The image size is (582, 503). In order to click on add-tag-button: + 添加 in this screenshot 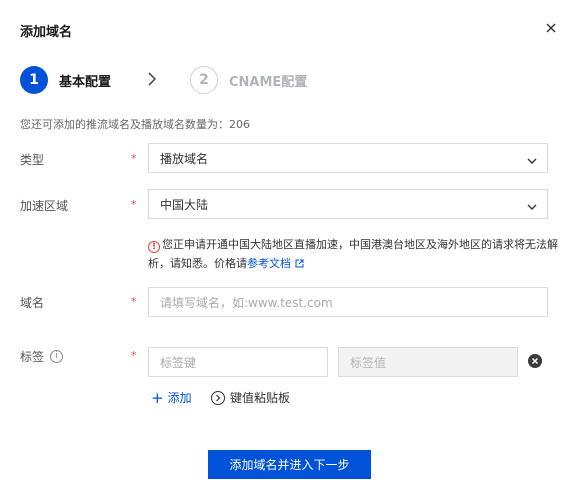, I will do `click(171, 397)`.